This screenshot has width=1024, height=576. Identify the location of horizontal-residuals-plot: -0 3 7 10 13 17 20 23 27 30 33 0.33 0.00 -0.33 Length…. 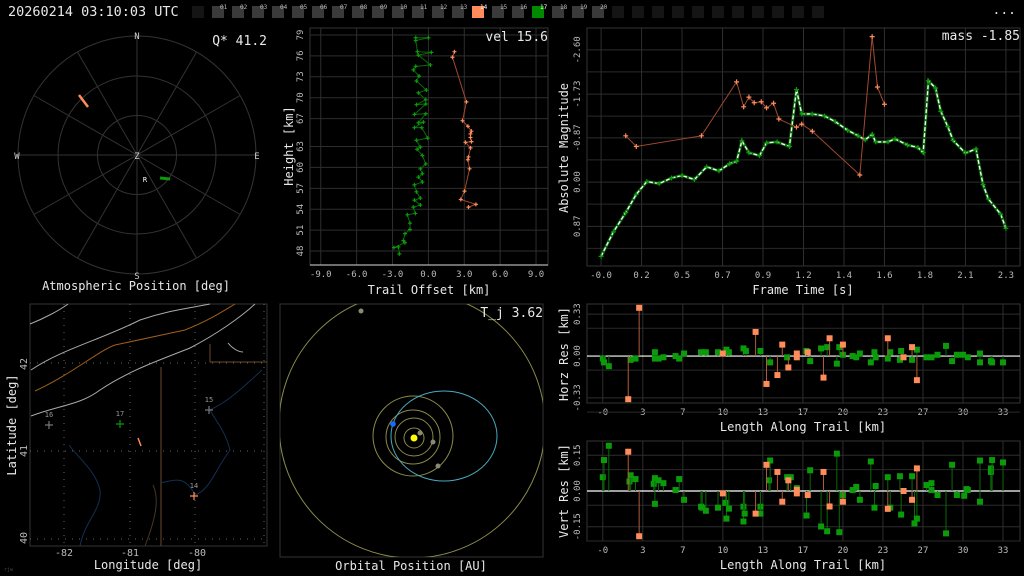
(789, 368).